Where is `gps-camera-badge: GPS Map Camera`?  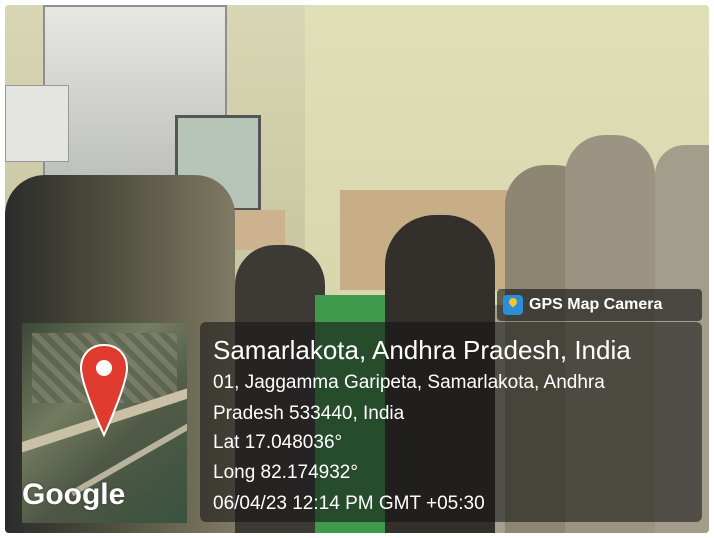
gps-camera-badge: GPS Map Camera is located at coordinates (599, 305).